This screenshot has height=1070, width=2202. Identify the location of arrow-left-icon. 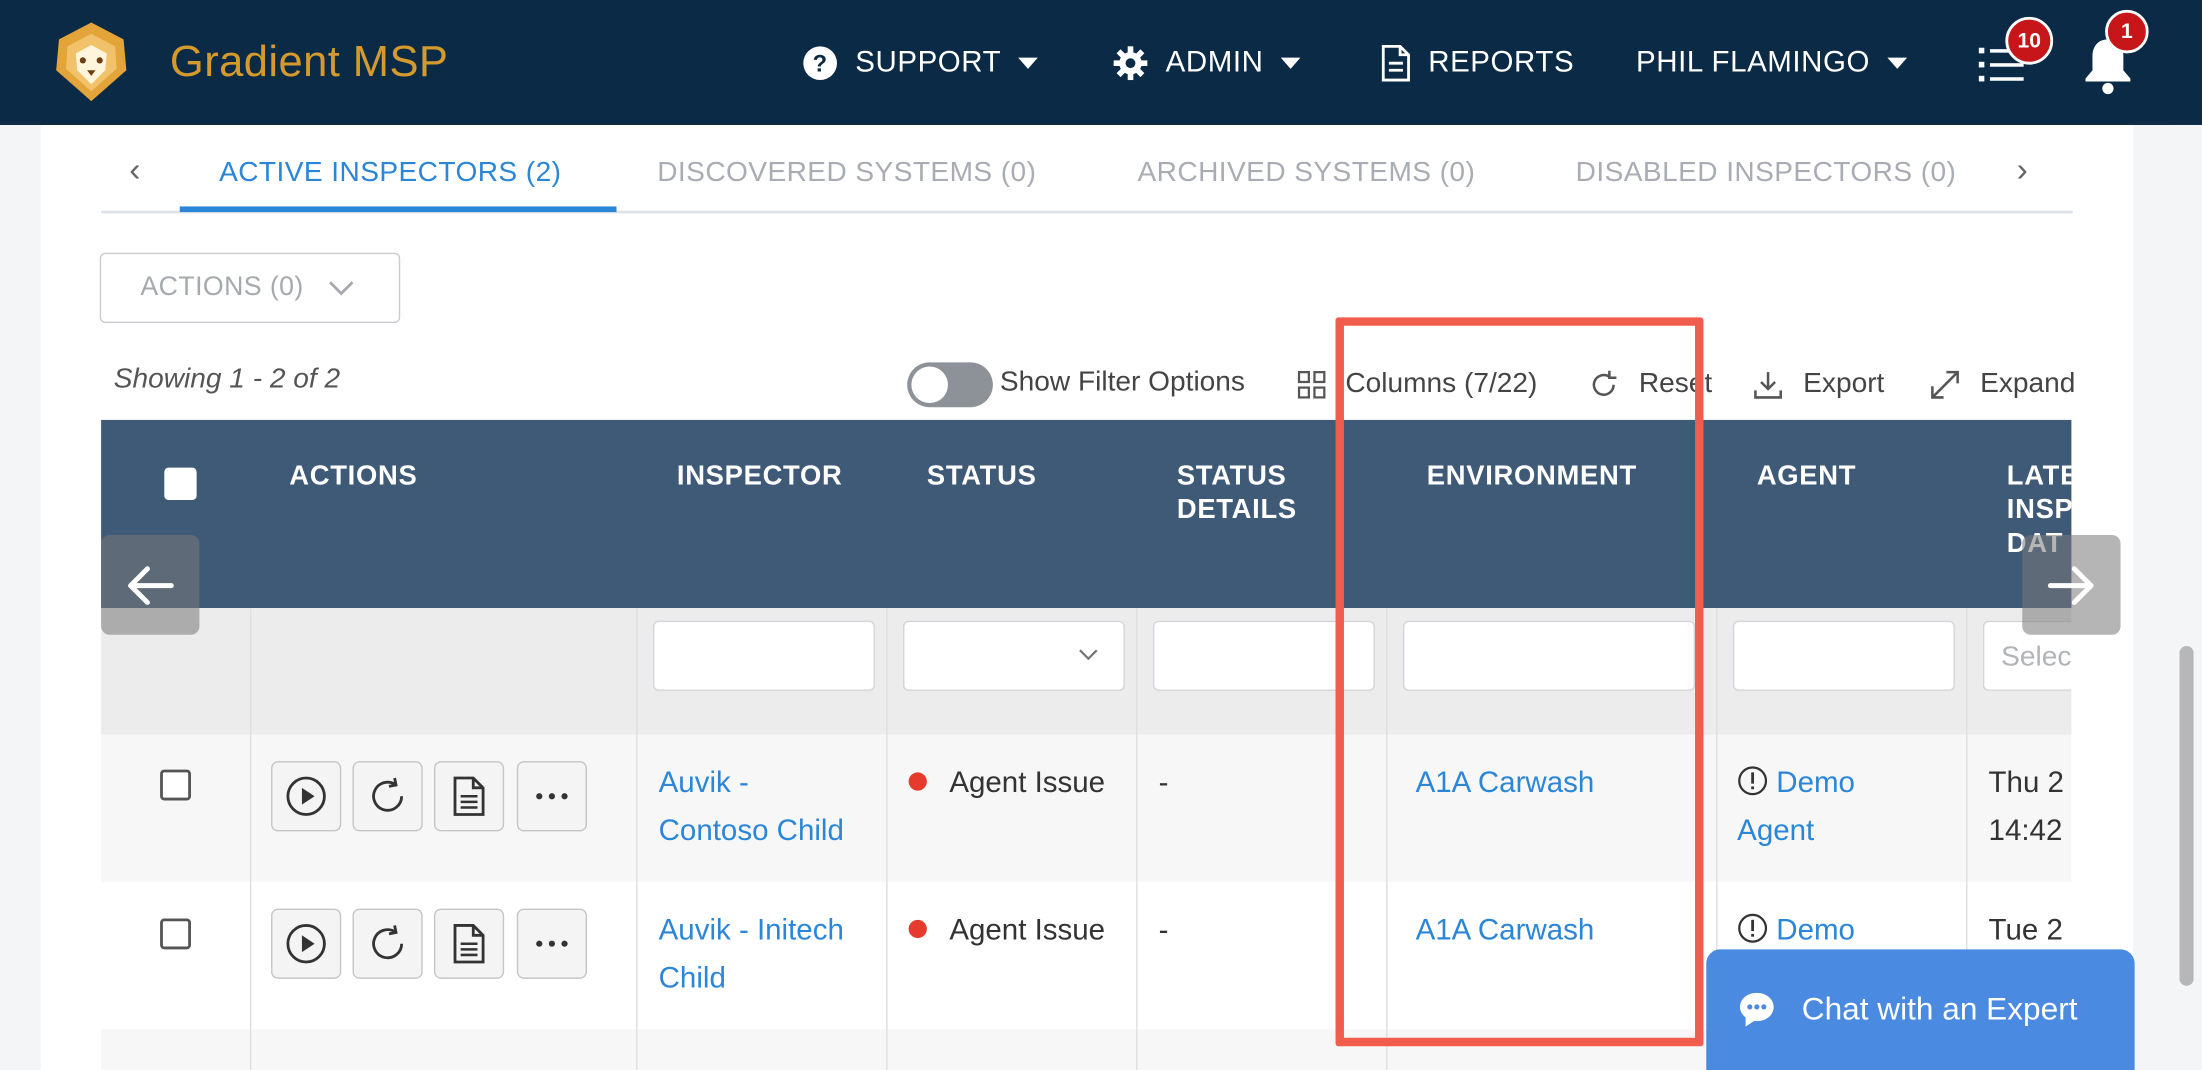
(151, 585).